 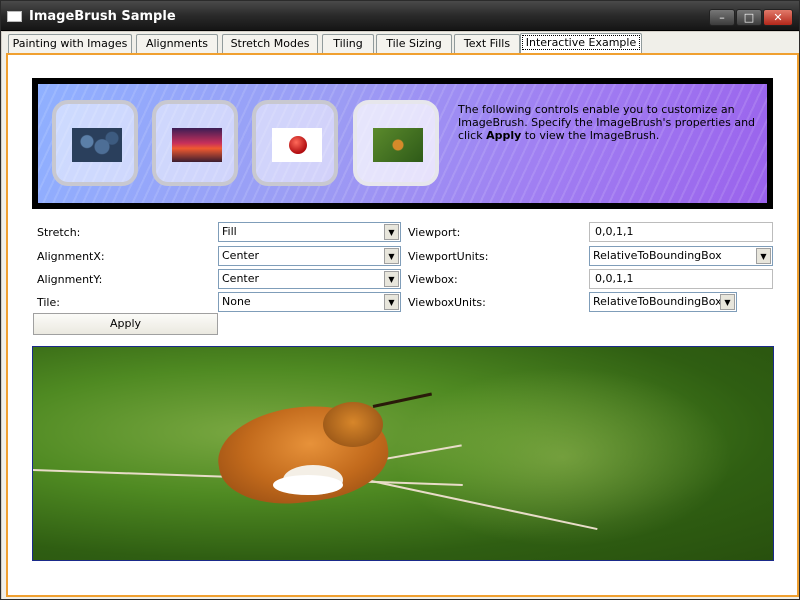 I want to click on alignment-x-select: Center ▼, so click(x=309, y=256).